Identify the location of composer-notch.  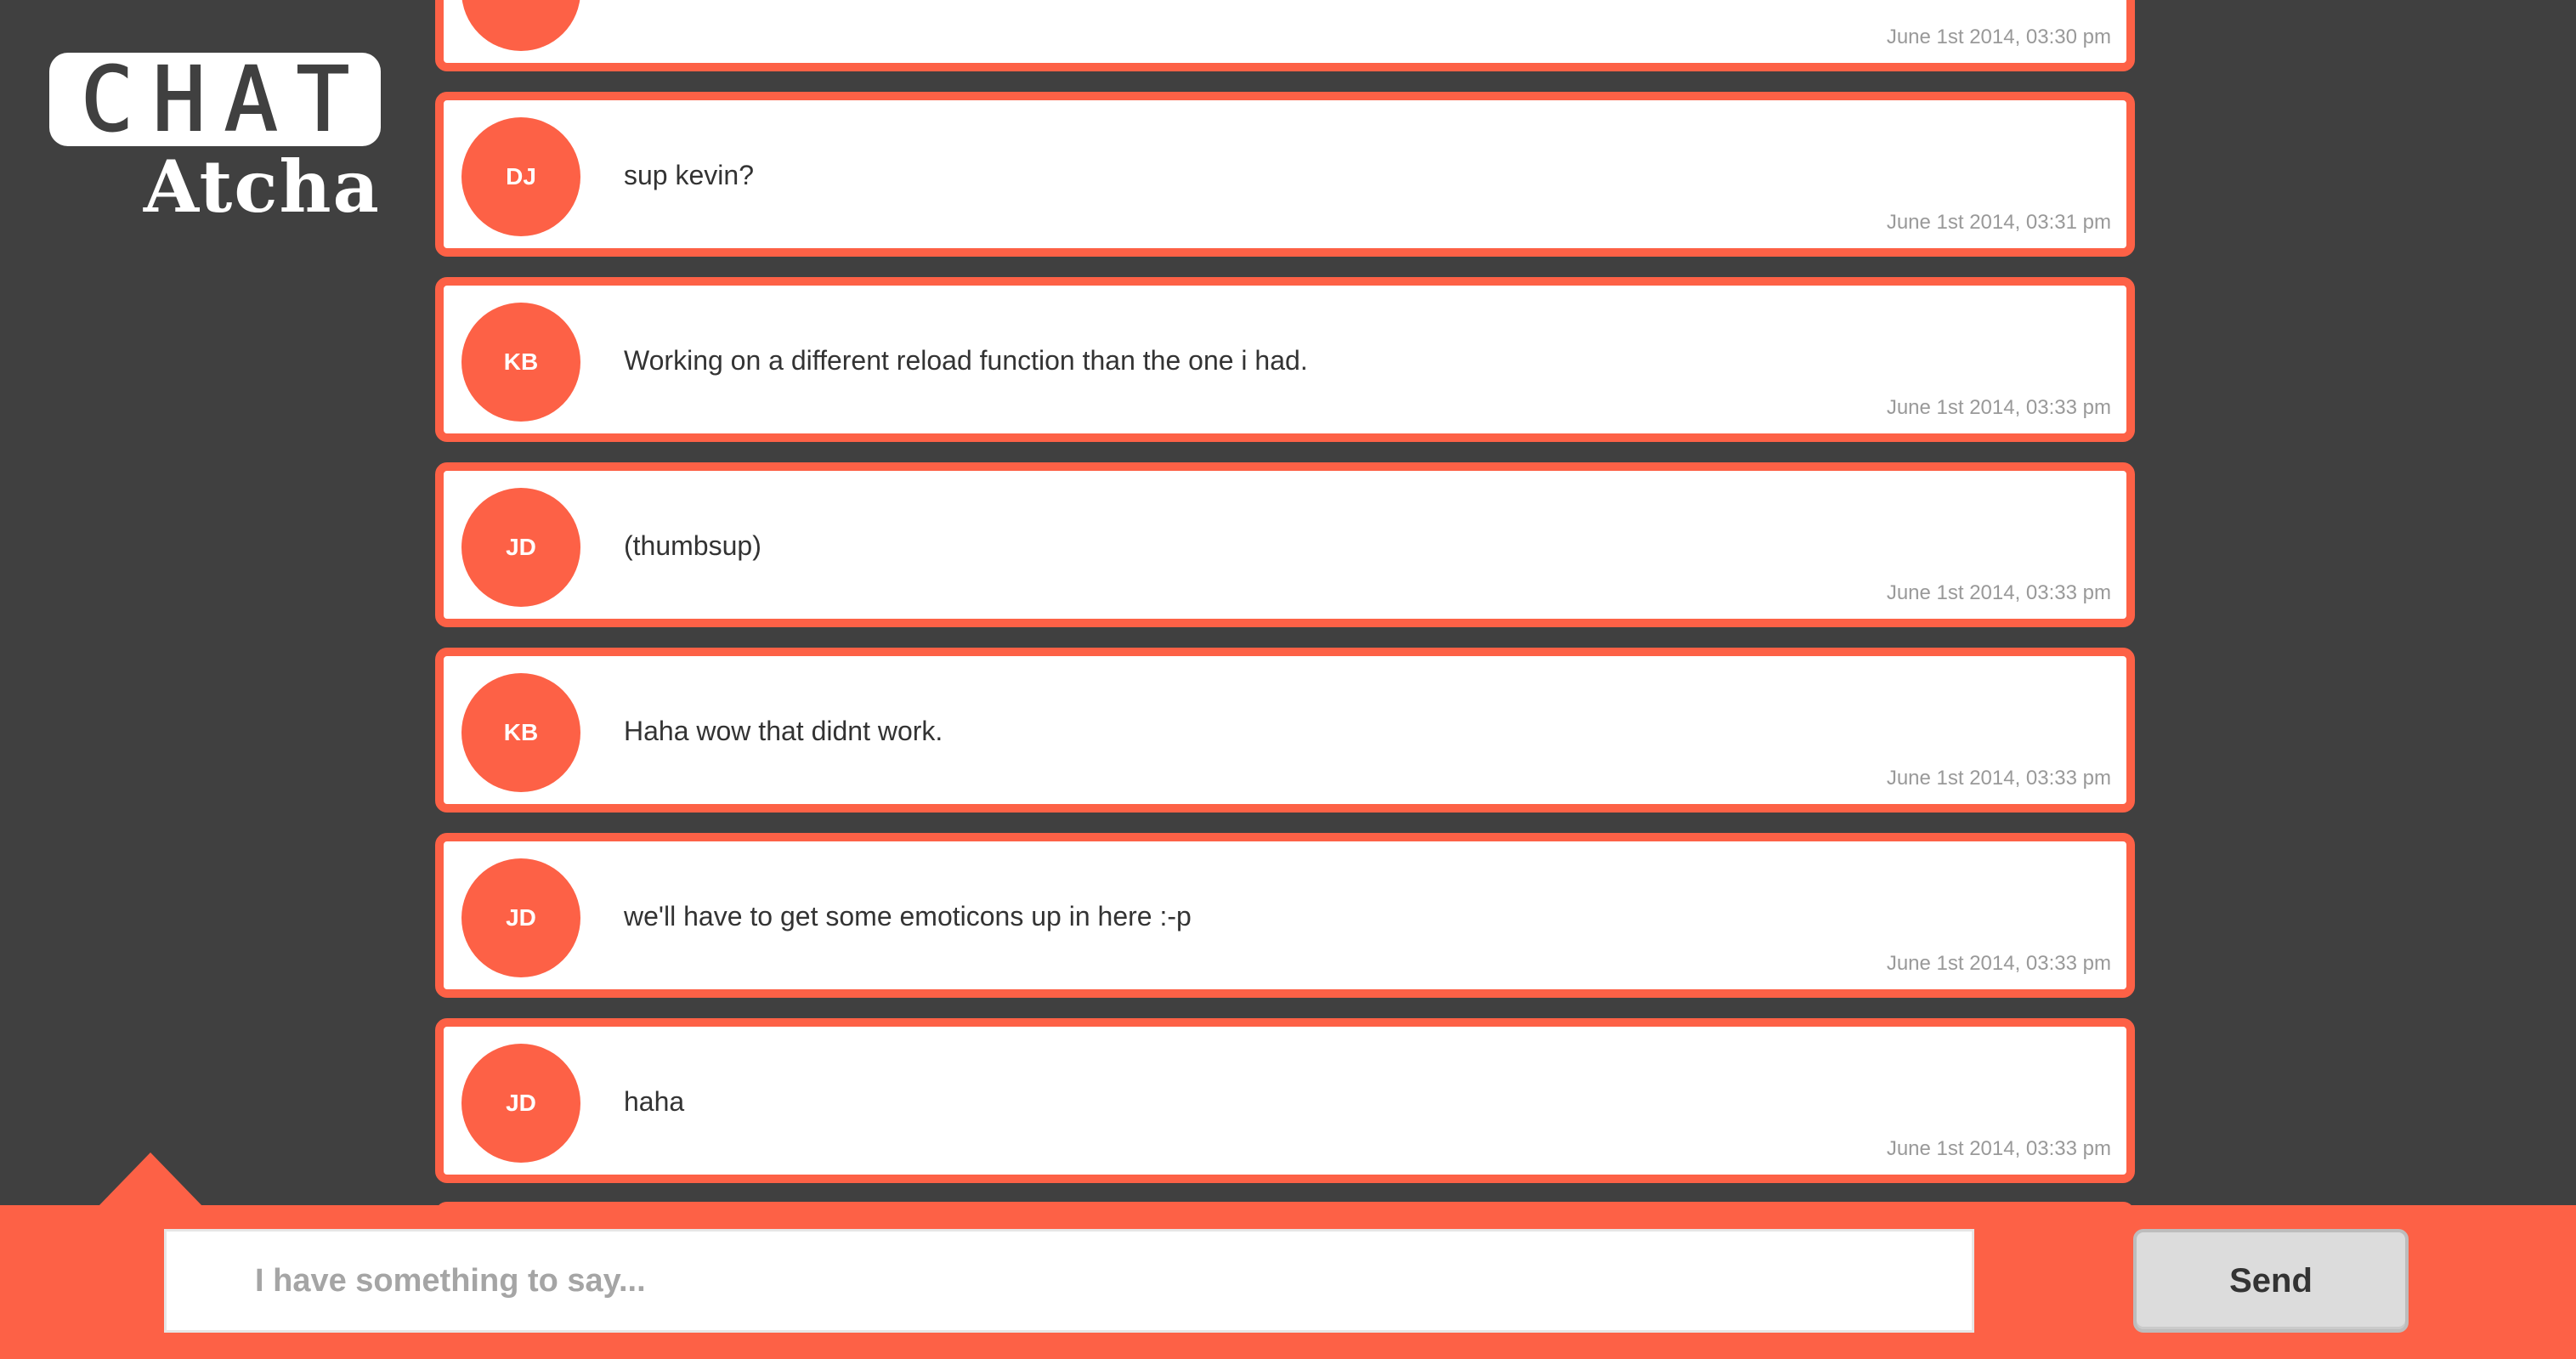
(150, 1179).